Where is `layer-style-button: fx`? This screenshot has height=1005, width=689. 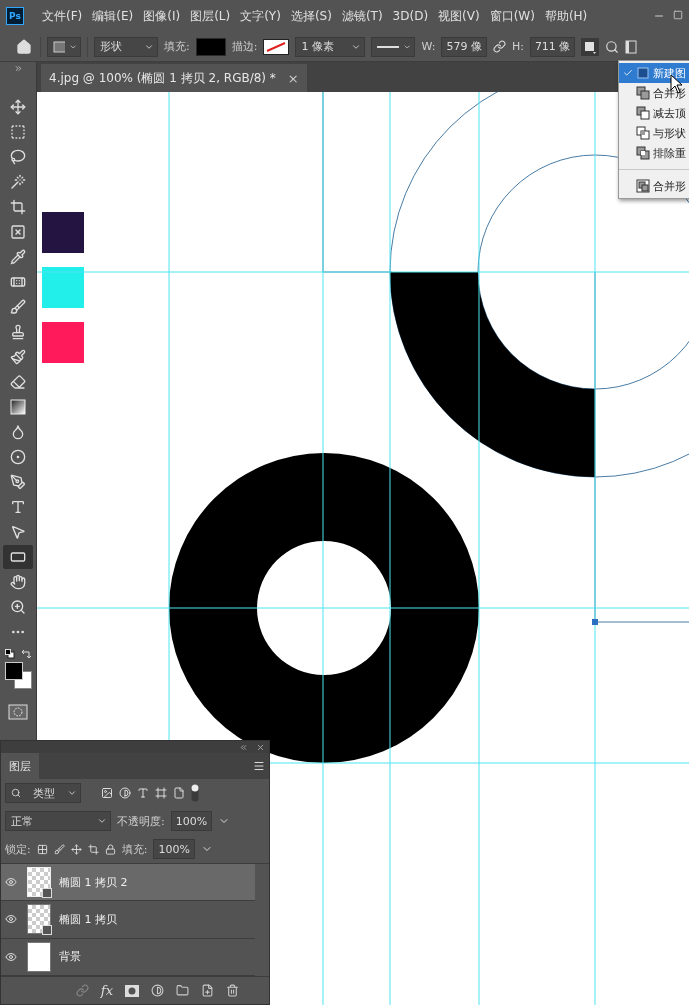 layer-style-button: fx is located at coordinates (106, 990).